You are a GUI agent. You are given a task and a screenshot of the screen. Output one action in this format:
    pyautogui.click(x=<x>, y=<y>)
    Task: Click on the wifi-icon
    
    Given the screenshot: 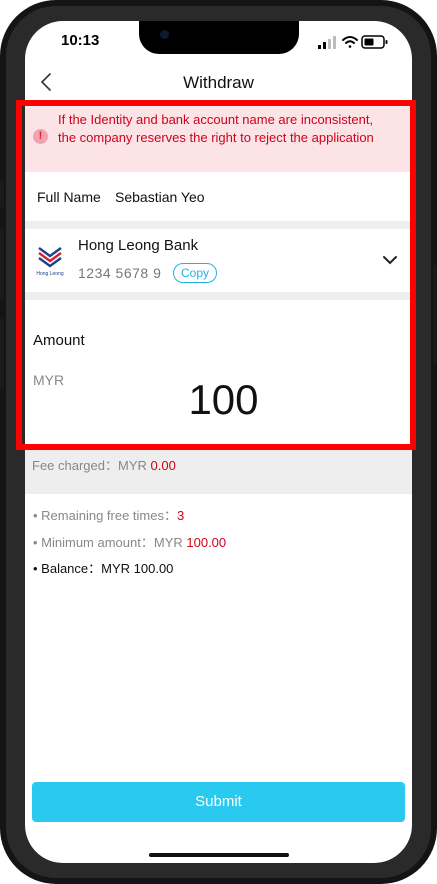 What is the action you would take?
    pyautogui.click(x=350, y=42)
    